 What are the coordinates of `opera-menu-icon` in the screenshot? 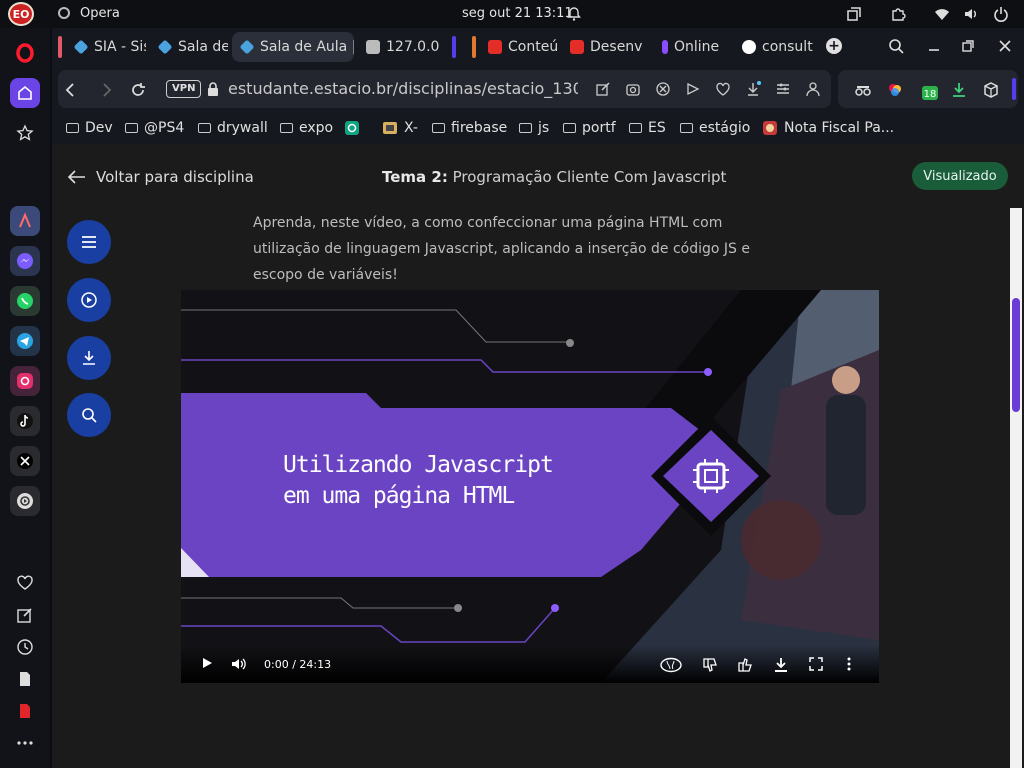 It's located at (25, 53).